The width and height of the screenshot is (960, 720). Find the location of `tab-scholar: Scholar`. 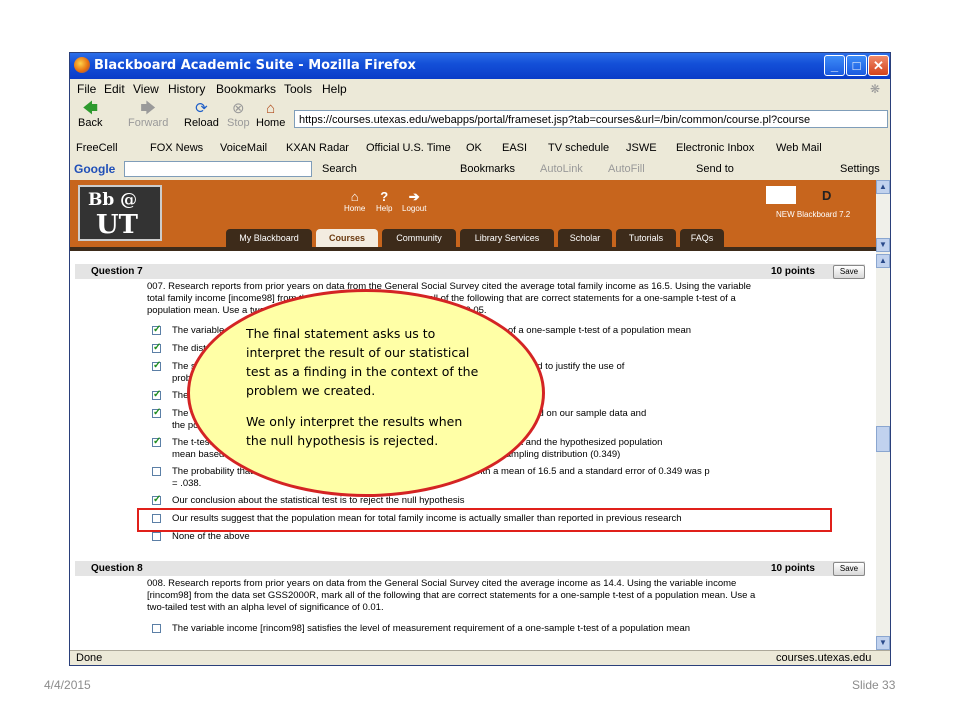

tab-scholar: Scholar is located at coordinates (585, 238).